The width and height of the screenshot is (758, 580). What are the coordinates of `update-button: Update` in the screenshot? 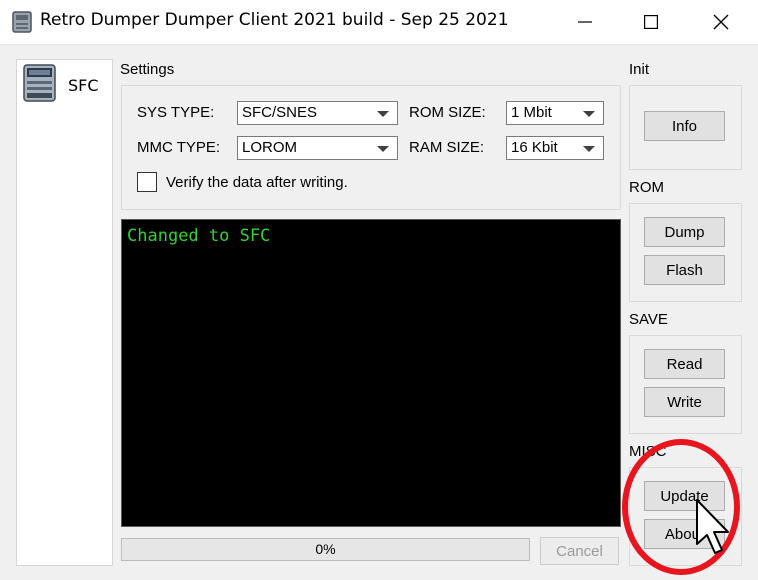 It's located at (684, 496).